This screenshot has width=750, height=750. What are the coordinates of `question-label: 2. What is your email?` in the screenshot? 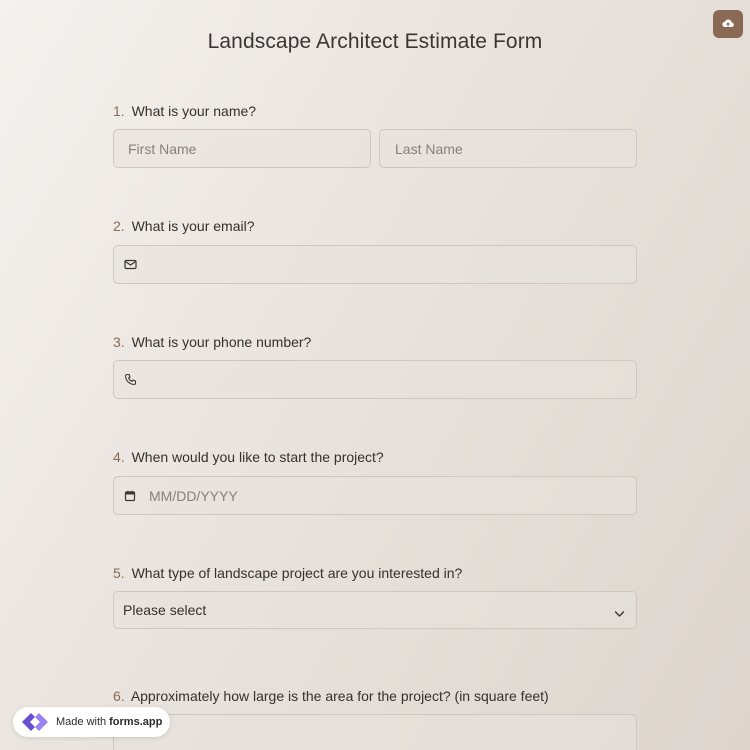 It's located at (375, 226).